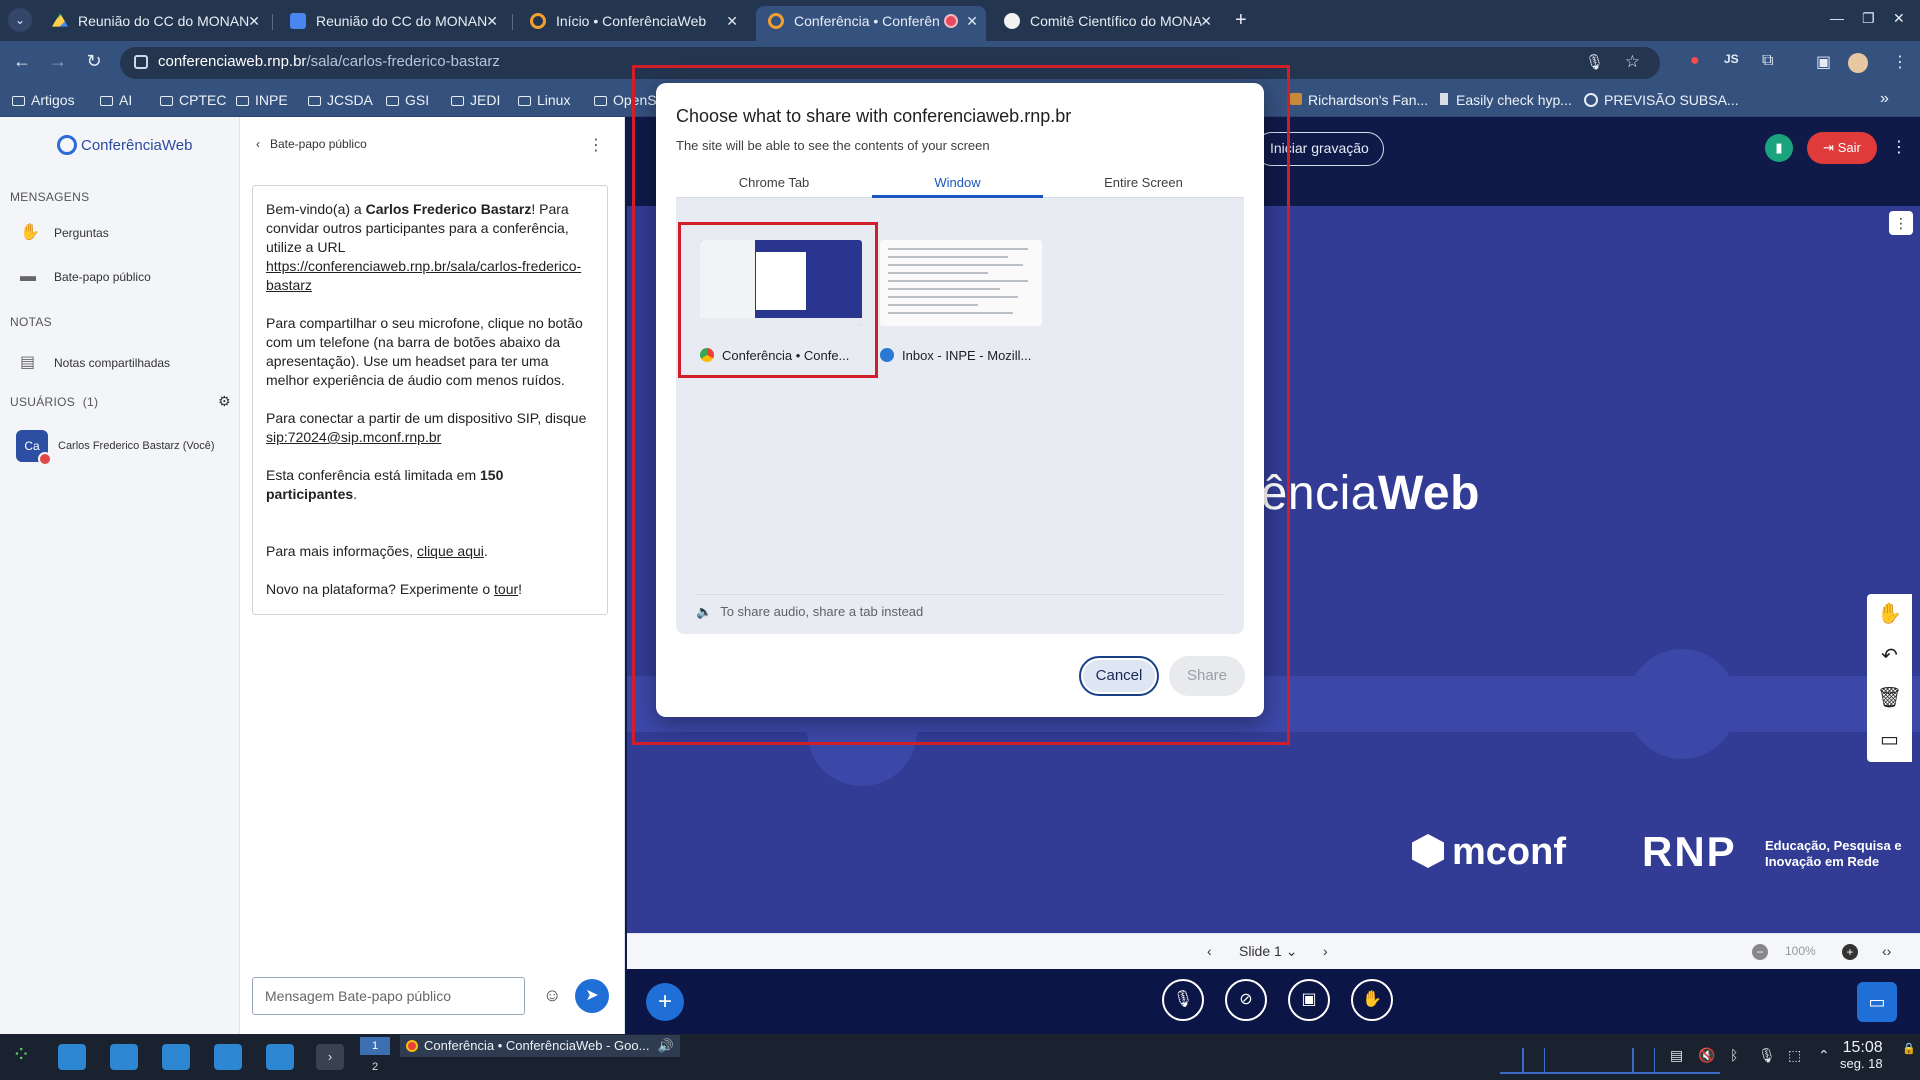  What do you see at coordinates (1695, 61) in the screenshot?
I see `extension-icon: ●` at bounding box center [1695, 61].